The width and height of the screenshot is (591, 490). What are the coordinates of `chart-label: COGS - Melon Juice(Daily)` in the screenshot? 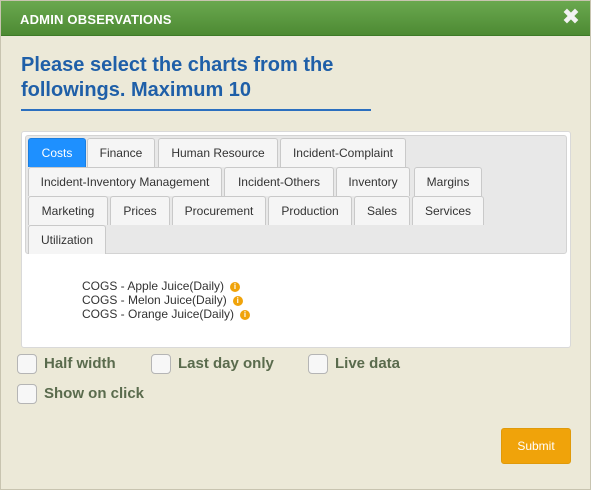 It's located at (154, 300).